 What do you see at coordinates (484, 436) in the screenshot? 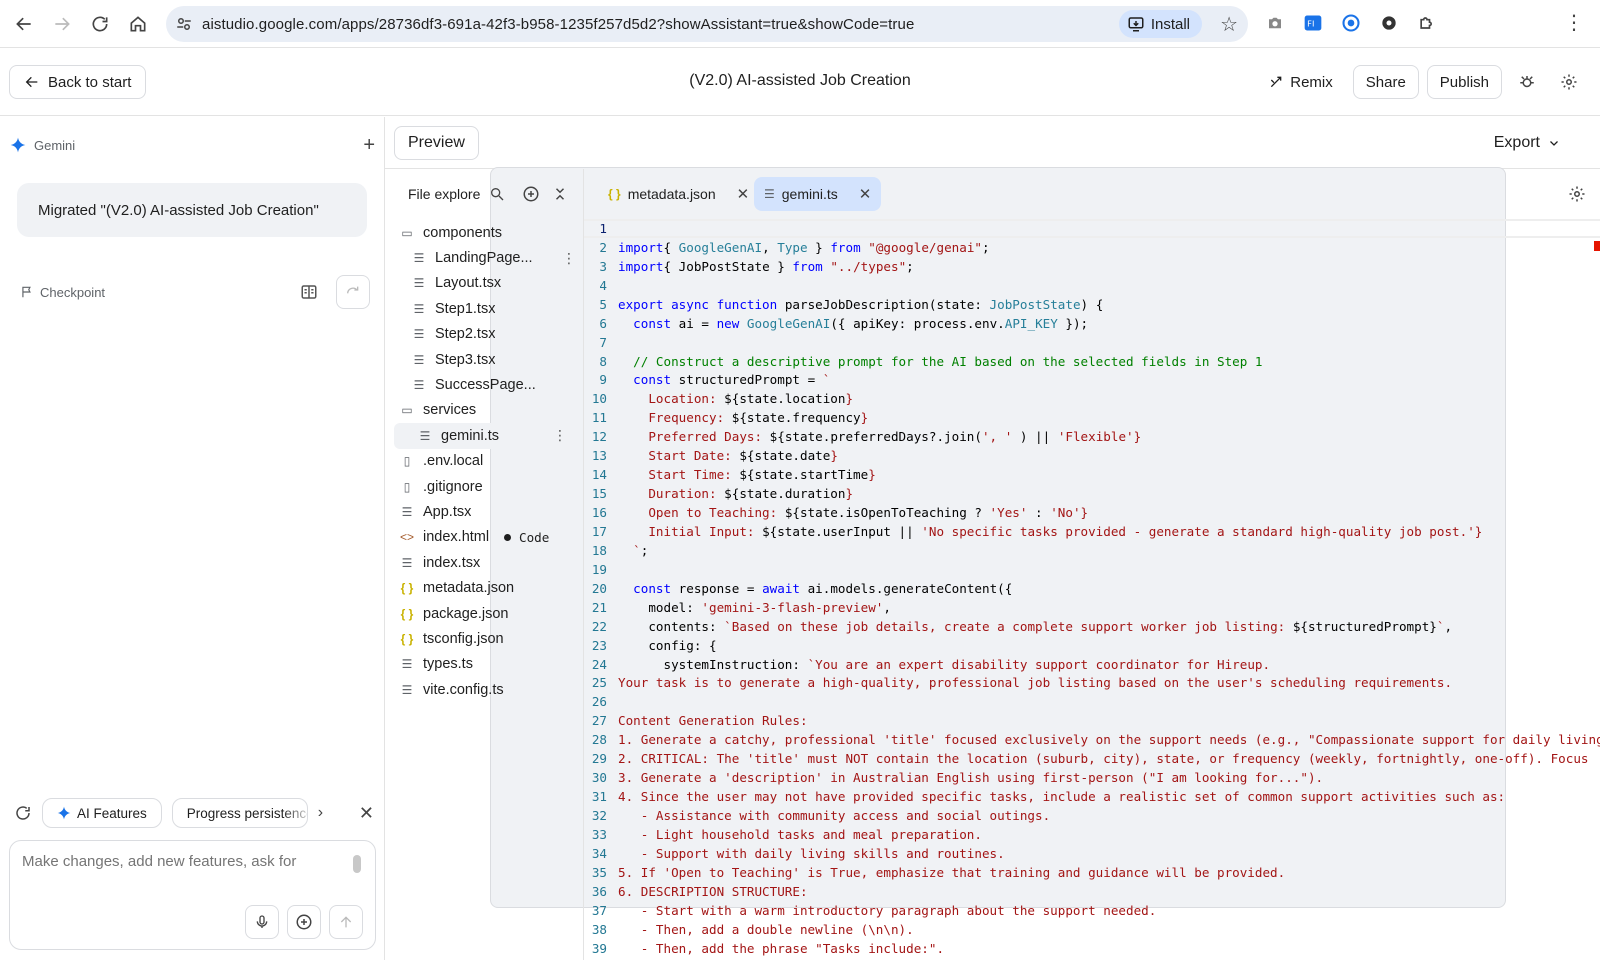
I see `file-item: ☰ gemini.ts ⋮` at bounding box center [484, 436].